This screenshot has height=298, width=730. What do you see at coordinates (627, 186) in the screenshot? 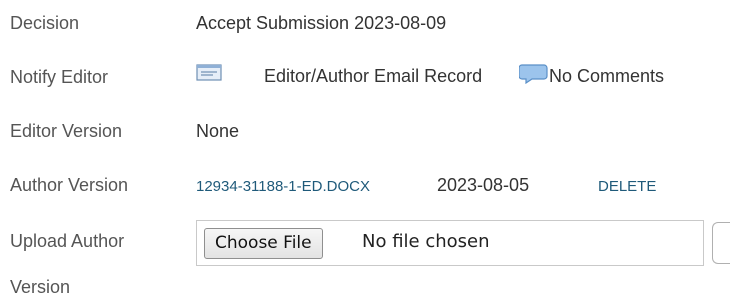
I see `delete-link: DELETE` at bounding box center [627, 186].